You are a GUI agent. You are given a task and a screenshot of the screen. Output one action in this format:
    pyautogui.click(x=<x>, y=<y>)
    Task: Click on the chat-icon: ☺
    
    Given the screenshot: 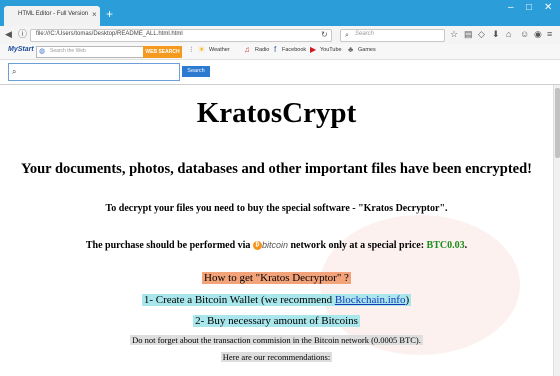 What is the action you would take?
    pyautogui.click(x=524, y=34)
    